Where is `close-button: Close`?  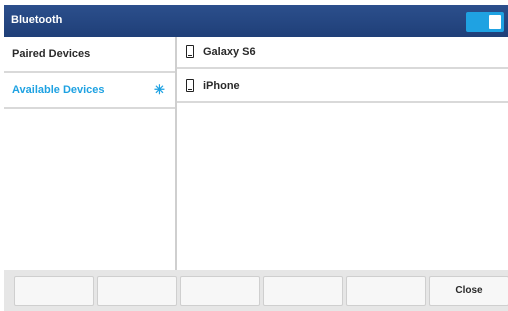 close-button: Close is located at coordinates (468, 291).